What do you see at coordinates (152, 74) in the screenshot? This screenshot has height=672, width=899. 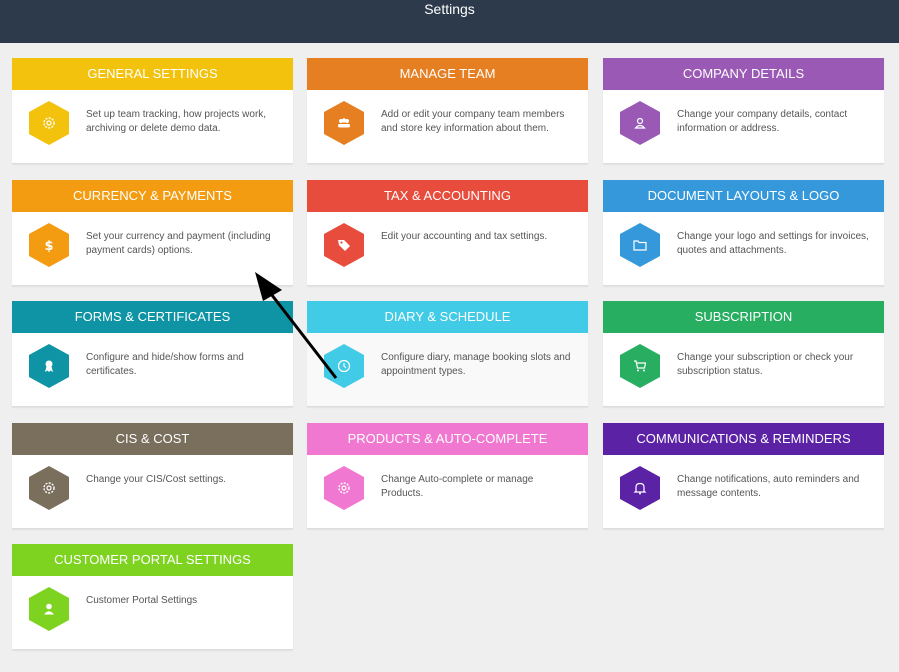 I see `card-header: GENERAL SETTINGS` at bounding box center [152, 74].